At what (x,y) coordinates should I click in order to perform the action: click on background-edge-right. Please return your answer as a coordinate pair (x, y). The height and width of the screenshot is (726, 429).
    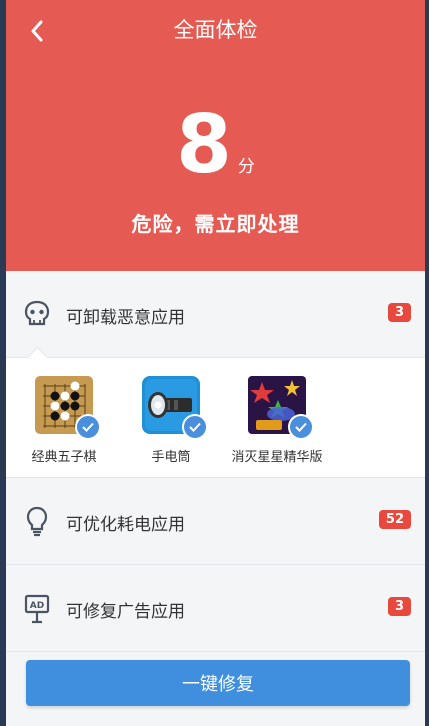
    Looking at the image, I should click on (427, 363).